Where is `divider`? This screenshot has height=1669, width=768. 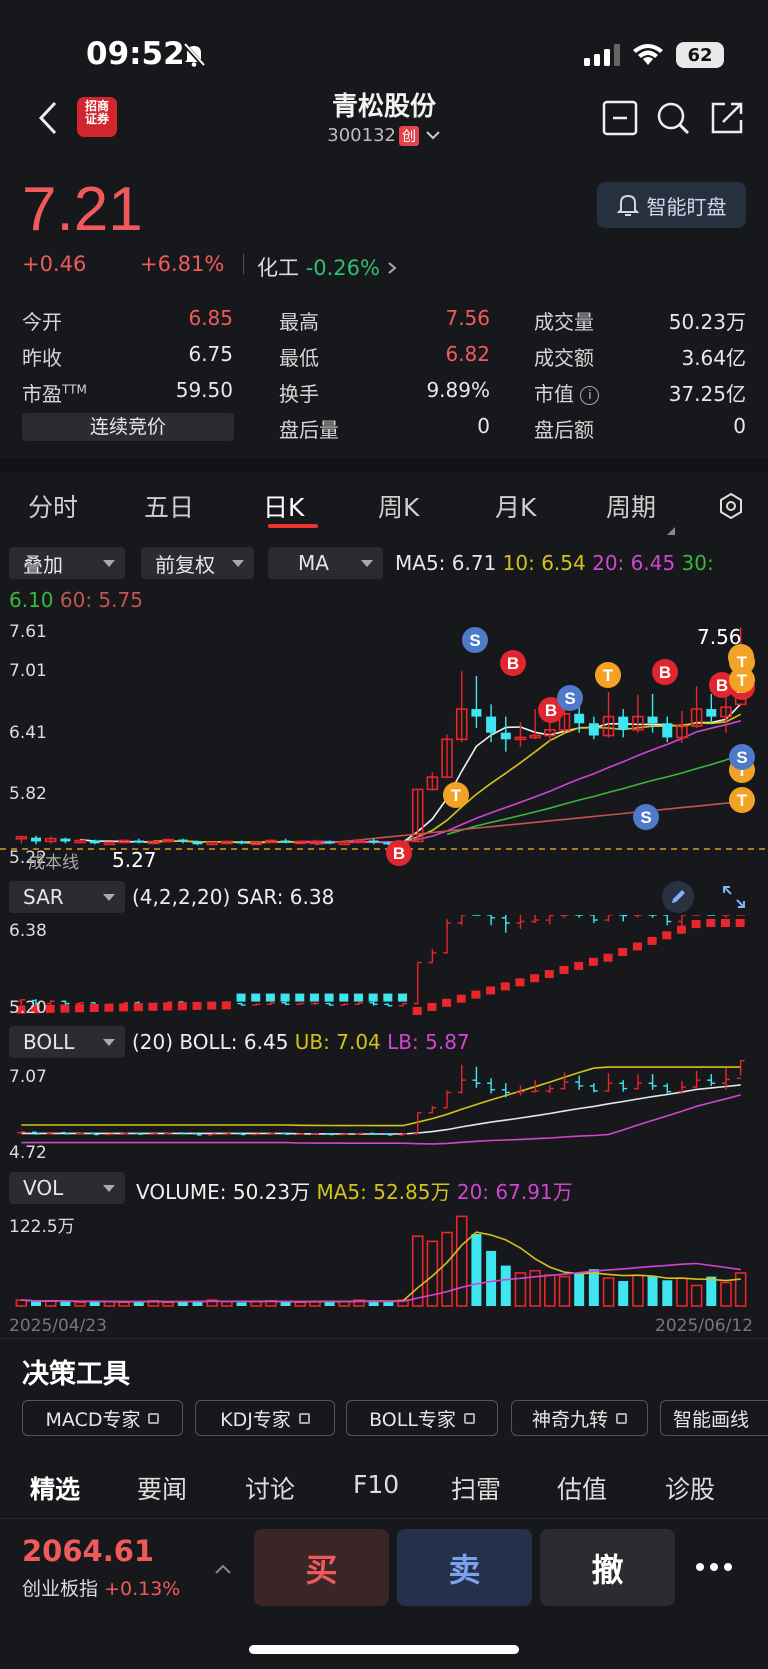 divider is located at coordinates (384, 1338).